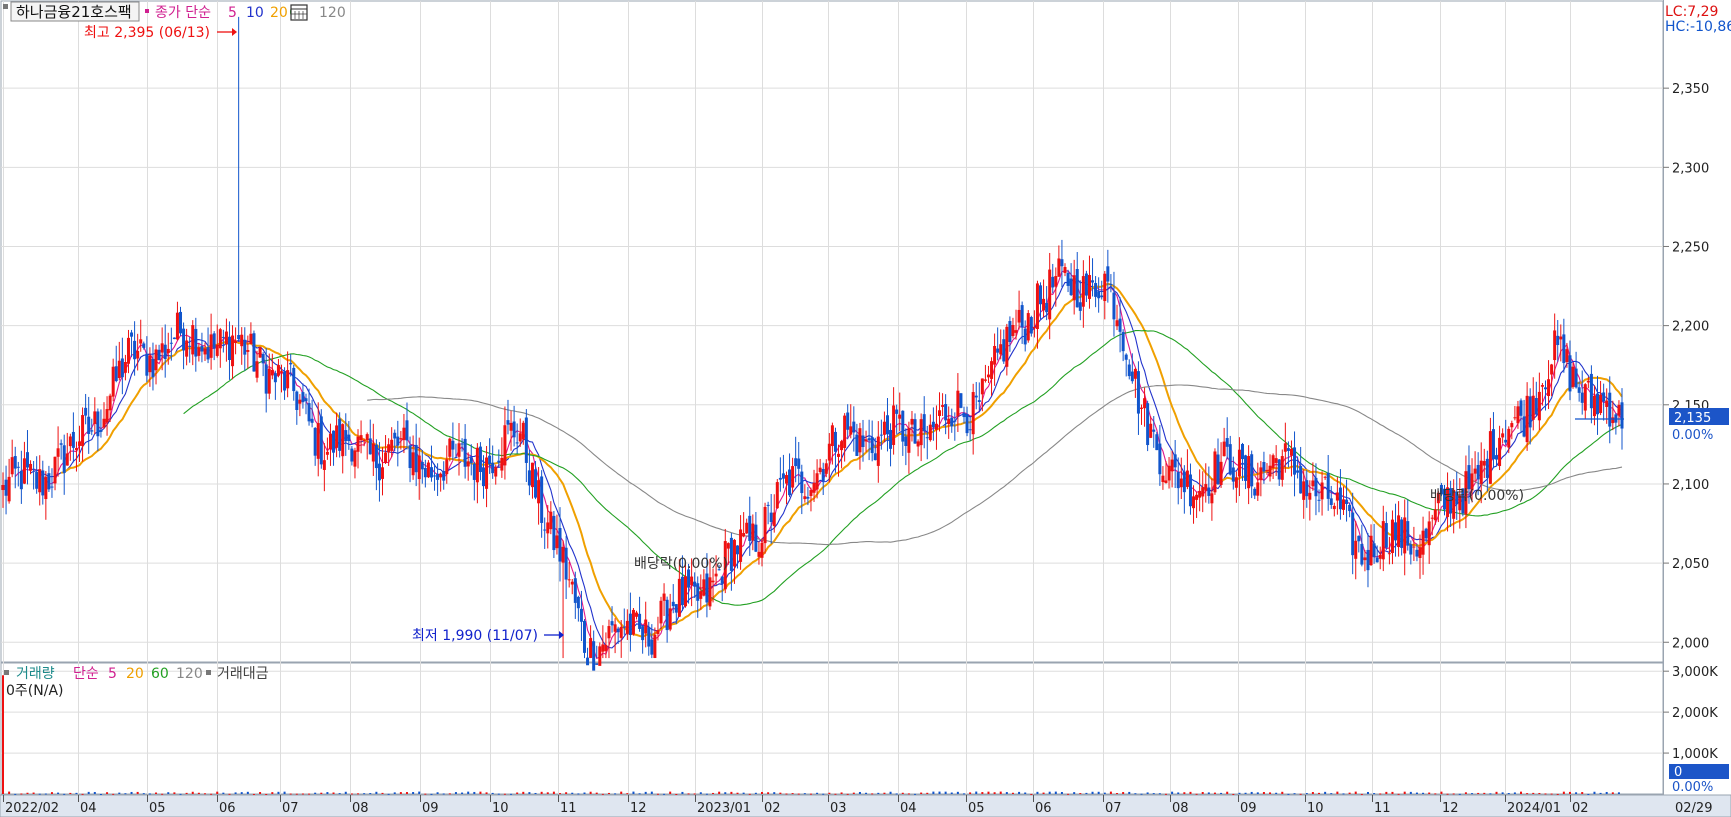 The width and height of the screenshot is (1731, 817). Describe the element at coordinates (86, 674) in the screenshot. I see `volume-ma-label: 단순` at that location.